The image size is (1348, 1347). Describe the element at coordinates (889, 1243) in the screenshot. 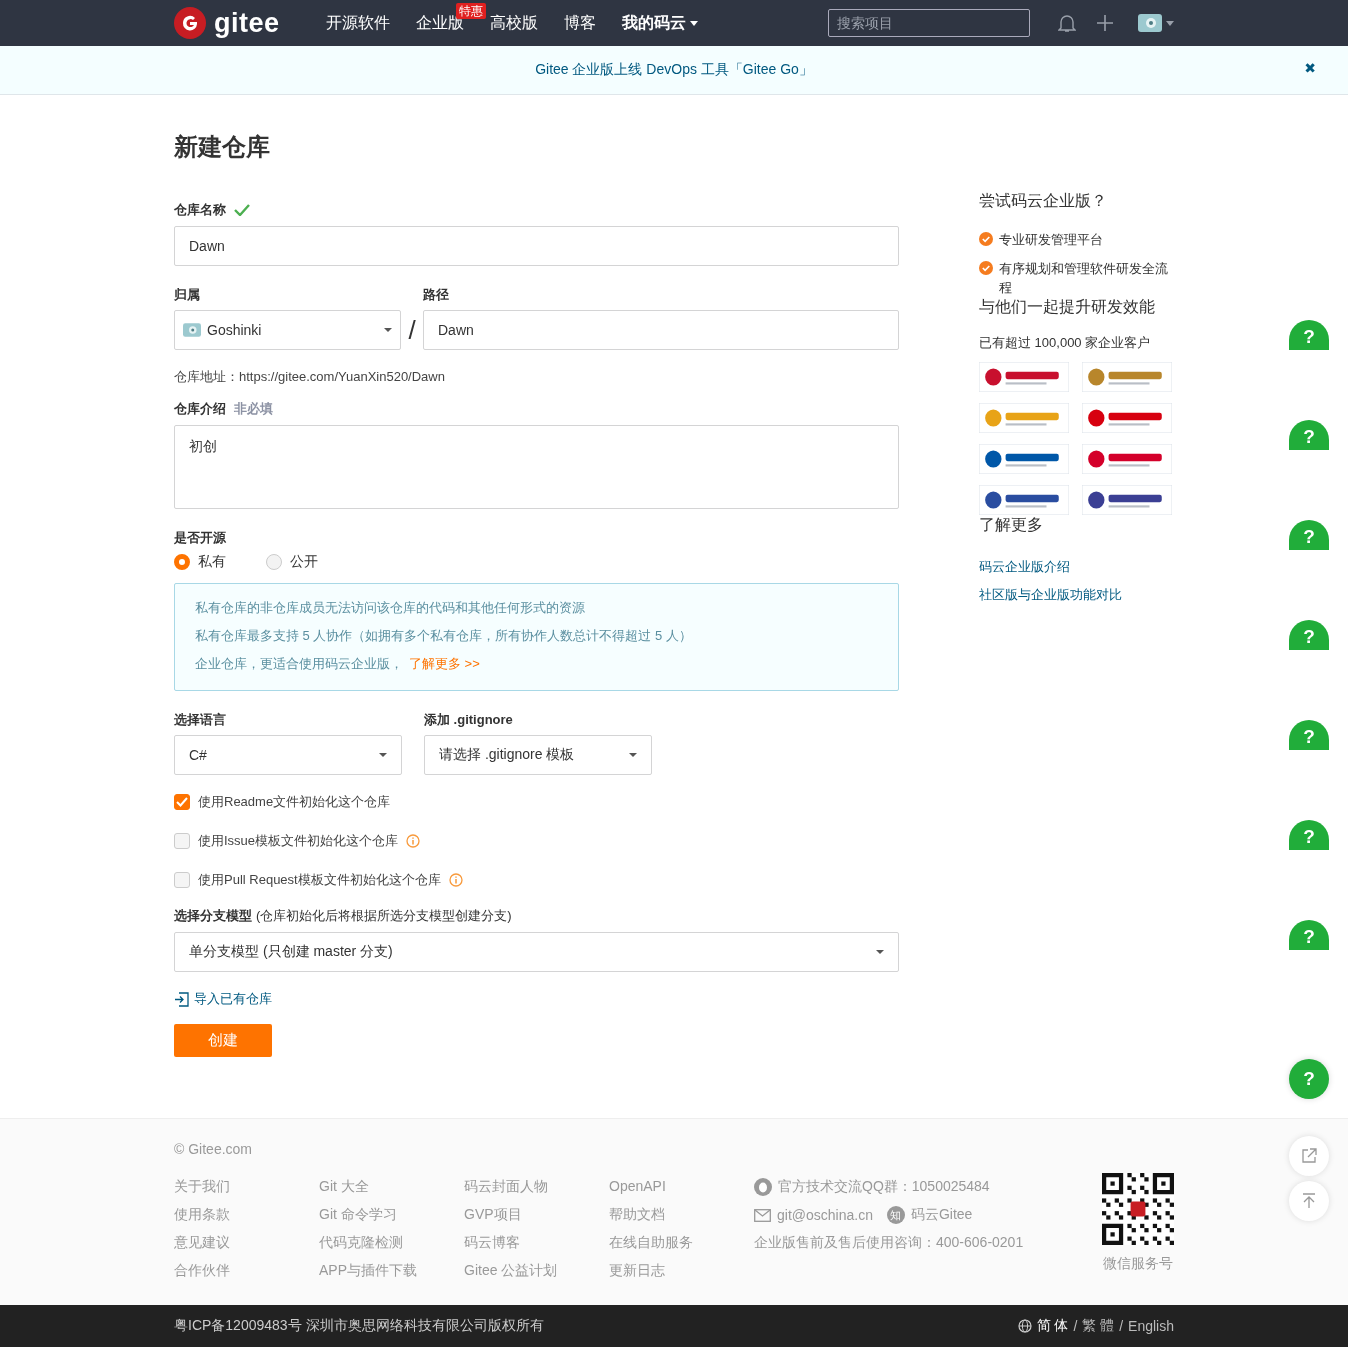

I see `sales-contact-text: 企业版售前及售后使用咨询：400-606-0201` at that location.